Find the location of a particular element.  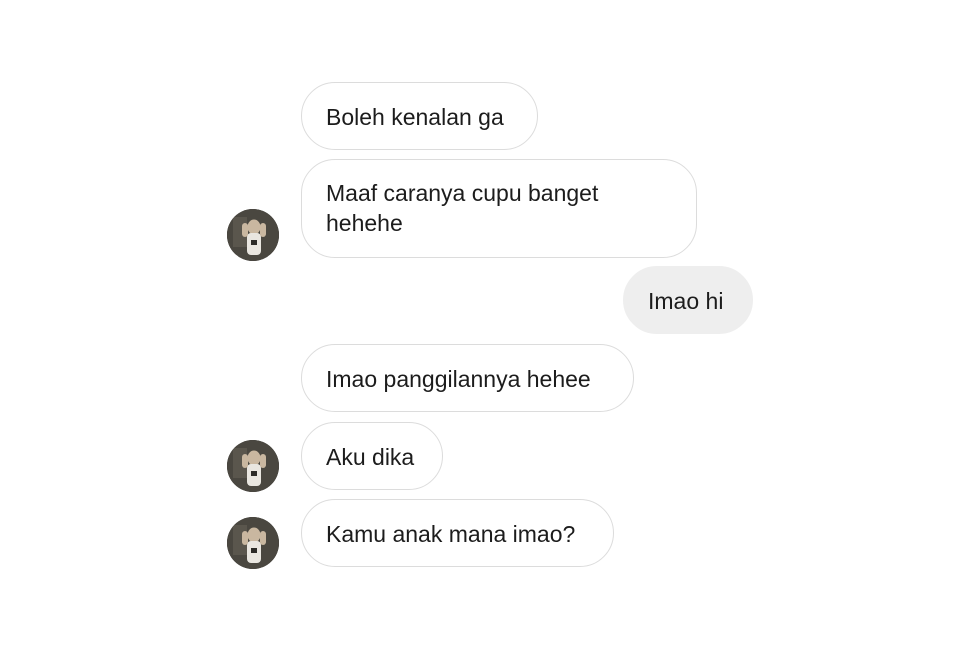

incoming-message: Kamu anak mana imao? is located at coordinates (457, 533).